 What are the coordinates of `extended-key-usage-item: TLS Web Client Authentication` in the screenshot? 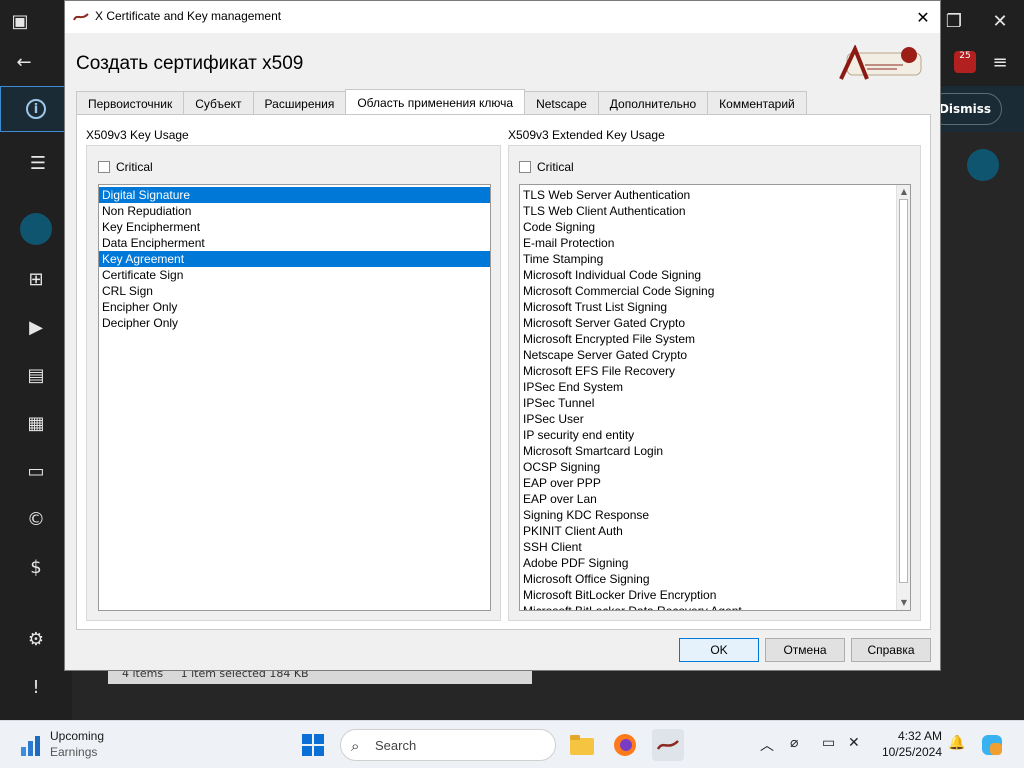 It's located at (715, 211).